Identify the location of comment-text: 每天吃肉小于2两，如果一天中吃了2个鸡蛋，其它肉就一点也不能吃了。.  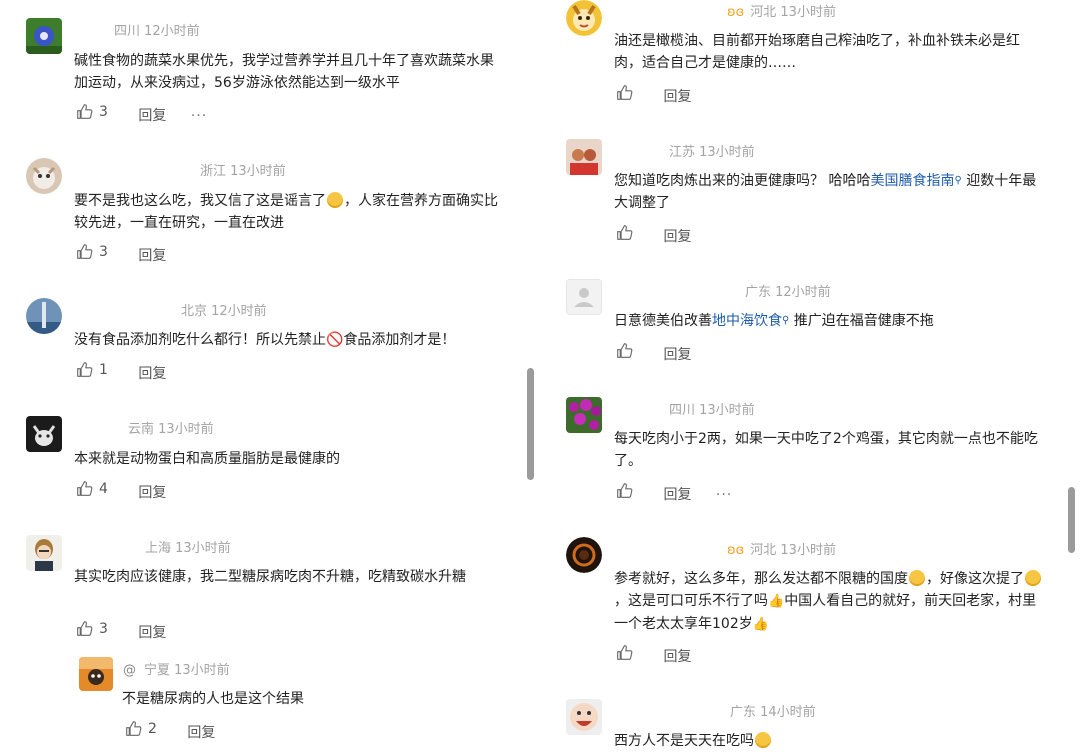
(829, 450).